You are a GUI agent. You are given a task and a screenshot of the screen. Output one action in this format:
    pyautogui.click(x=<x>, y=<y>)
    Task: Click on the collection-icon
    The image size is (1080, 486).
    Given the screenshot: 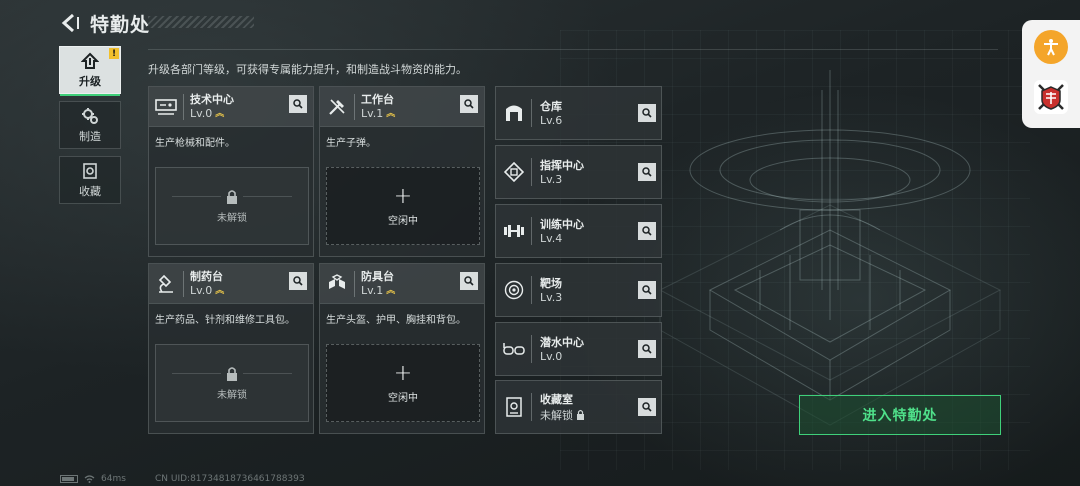 What is the action you would take?
    pyautogui.click(x=90, y=170)
    